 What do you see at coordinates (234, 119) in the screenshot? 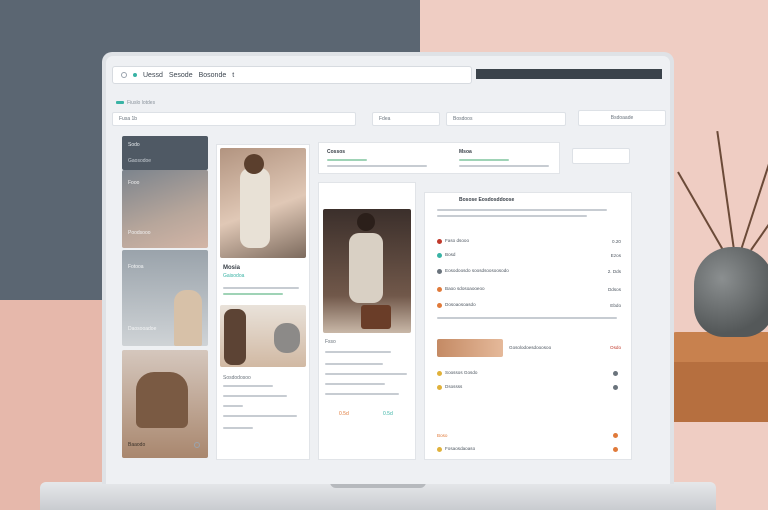
I see `search-input: Fusa 1b` at bounding box center [234, 119].